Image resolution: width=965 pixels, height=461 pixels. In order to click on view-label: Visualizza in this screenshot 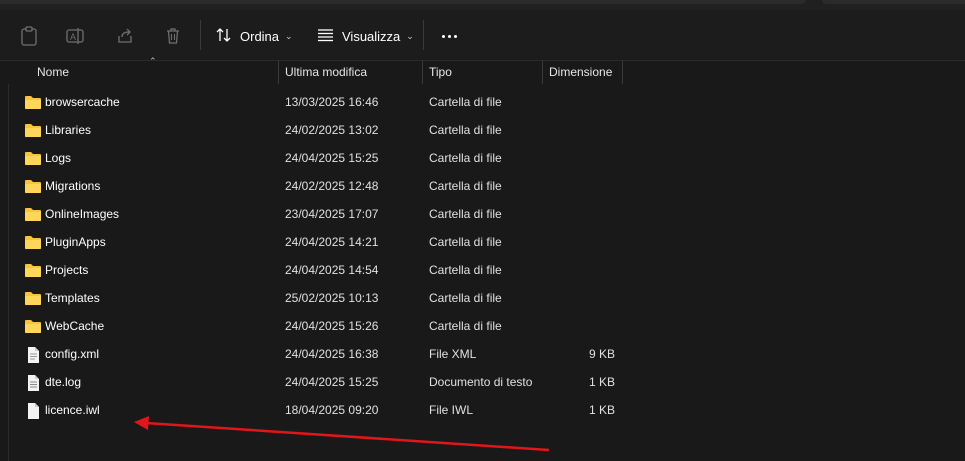, I will do `click(371, 36)`.